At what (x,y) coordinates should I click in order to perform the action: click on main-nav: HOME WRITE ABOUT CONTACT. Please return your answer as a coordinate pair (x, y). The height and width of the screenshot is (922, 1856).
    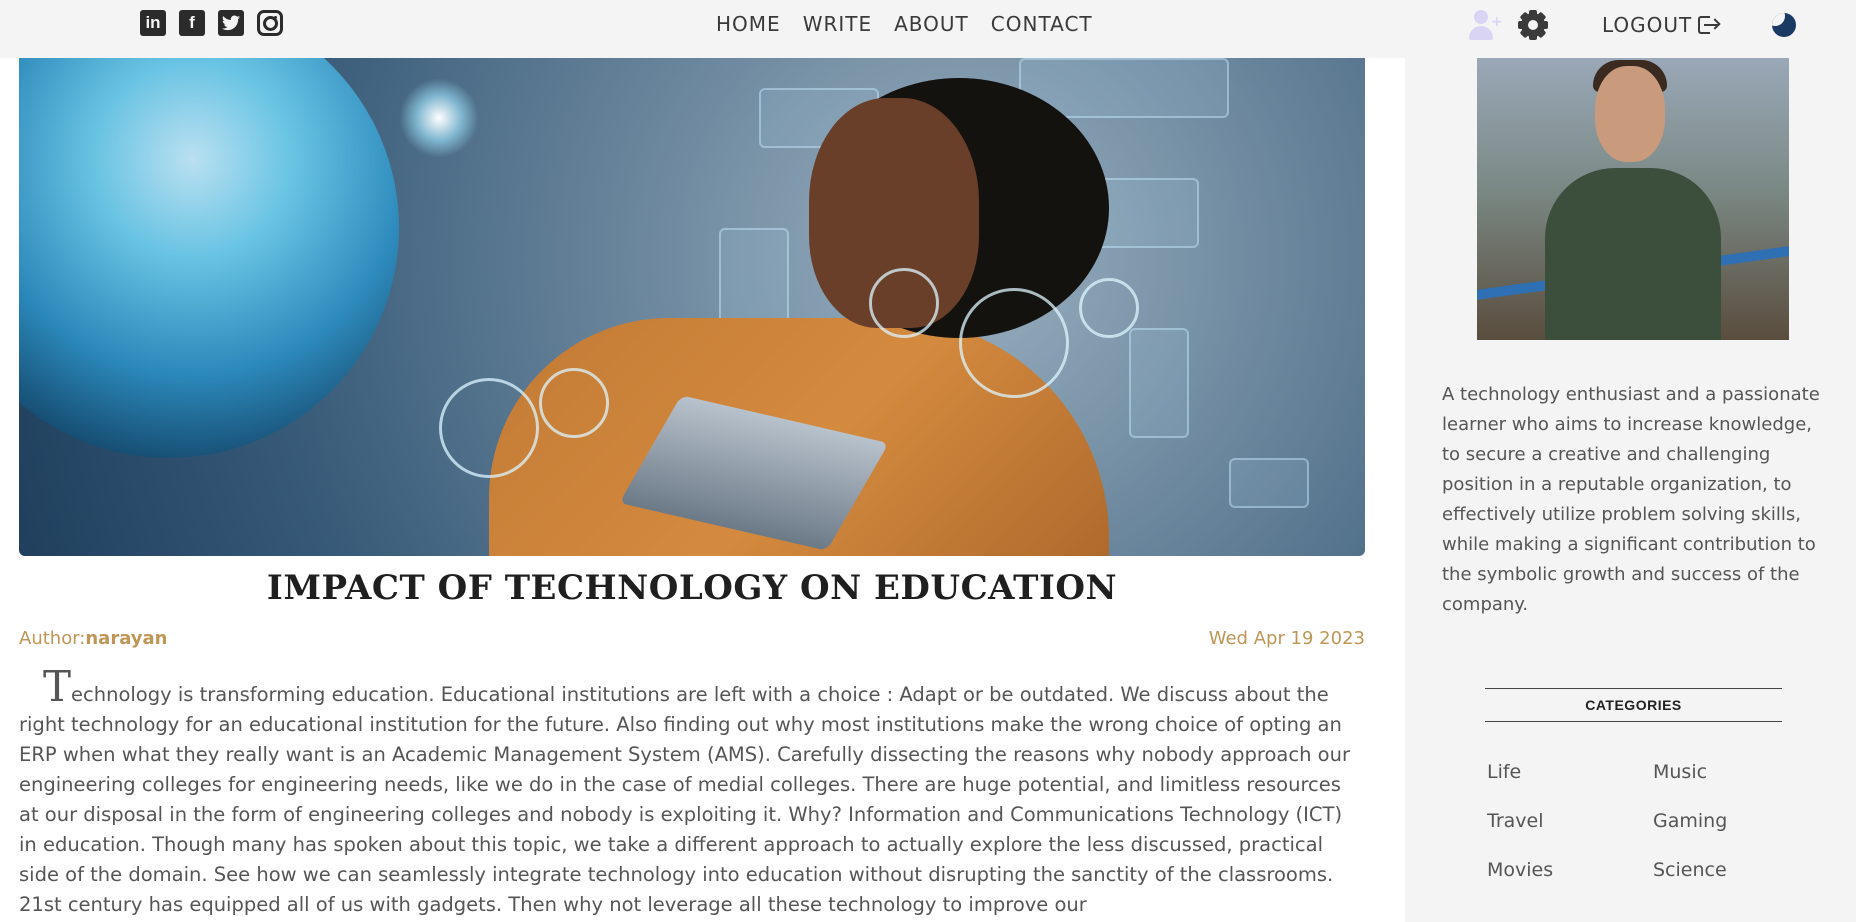
    Looking at the image, I should click on (904, 24).